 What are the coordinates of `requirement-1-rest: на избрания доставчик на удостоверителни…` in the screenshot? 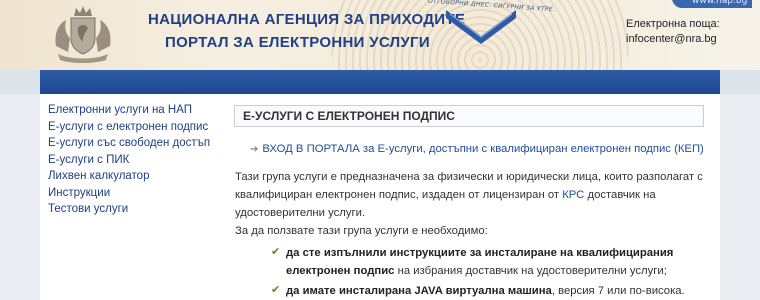 It's located at (530, 271).